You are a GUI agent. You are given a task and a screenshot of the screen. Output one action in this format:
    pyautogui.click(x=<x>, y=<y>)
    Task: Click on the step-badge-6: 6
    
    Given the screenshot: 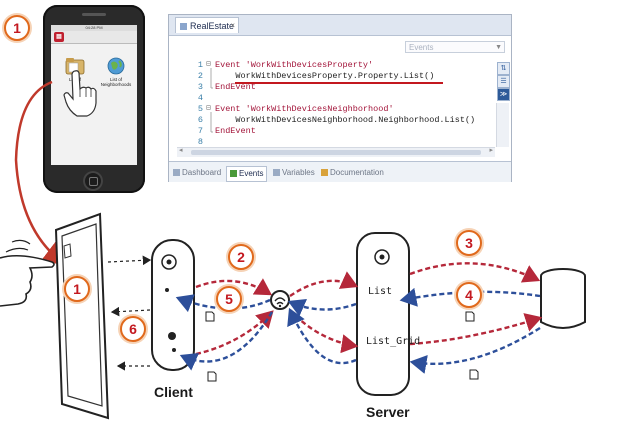 What is the action you would take?
    pyautogui.click(x=133, y=329)
    